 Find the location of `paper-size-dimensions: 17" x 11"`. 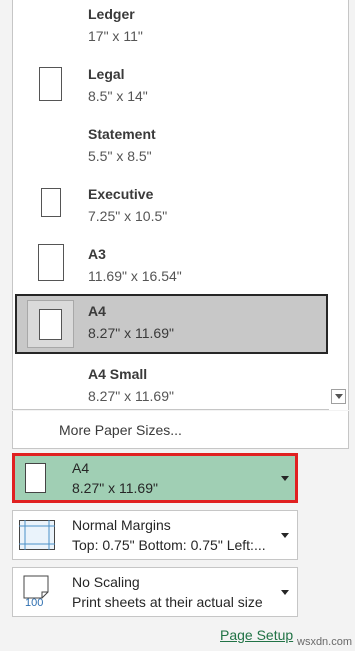

paper-size-dimensions: 17" x 11" is located at coordinates (115, 36).